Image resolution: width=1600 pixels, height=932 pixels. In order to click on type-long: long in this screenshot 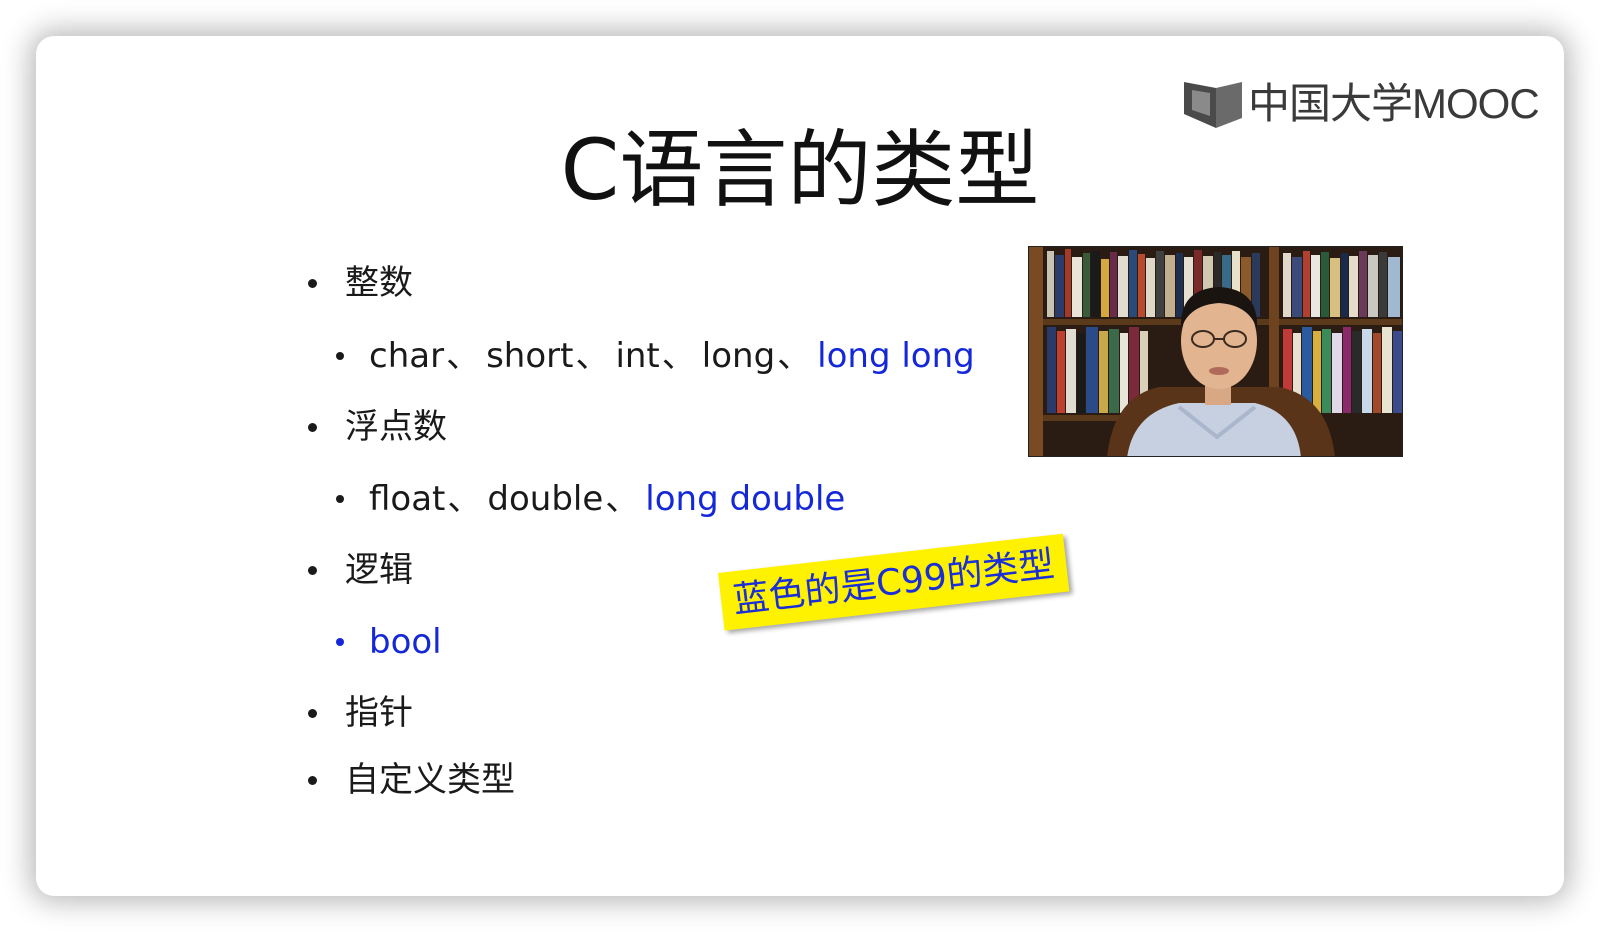, I will do `click(738, 356)`.